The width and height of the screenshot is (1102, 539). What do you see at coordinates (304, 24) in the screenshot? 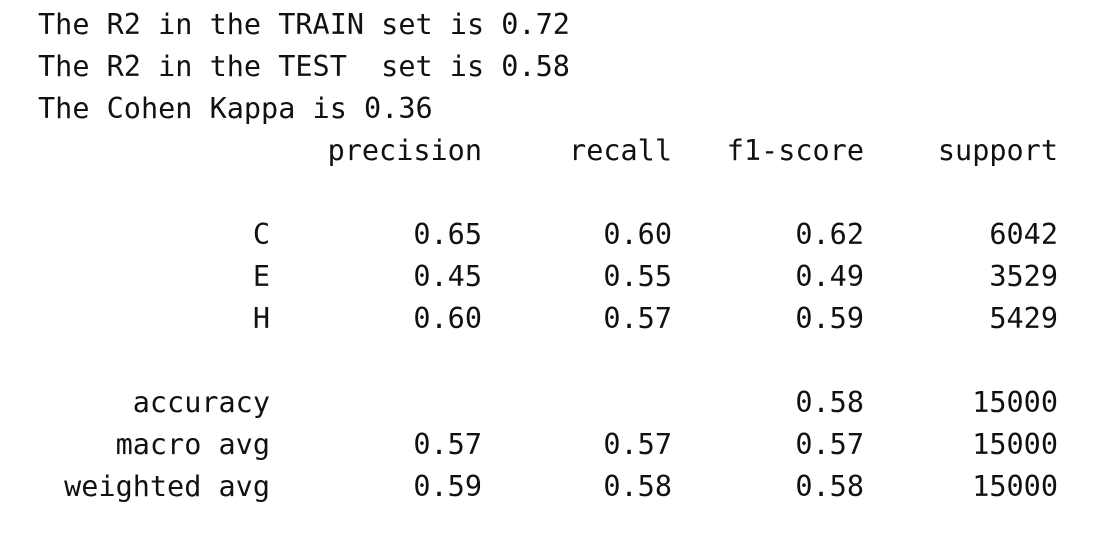
I see `train-r2-line: The R2 in the TRAIN set is 0.72` at bounding box center [304, 24].